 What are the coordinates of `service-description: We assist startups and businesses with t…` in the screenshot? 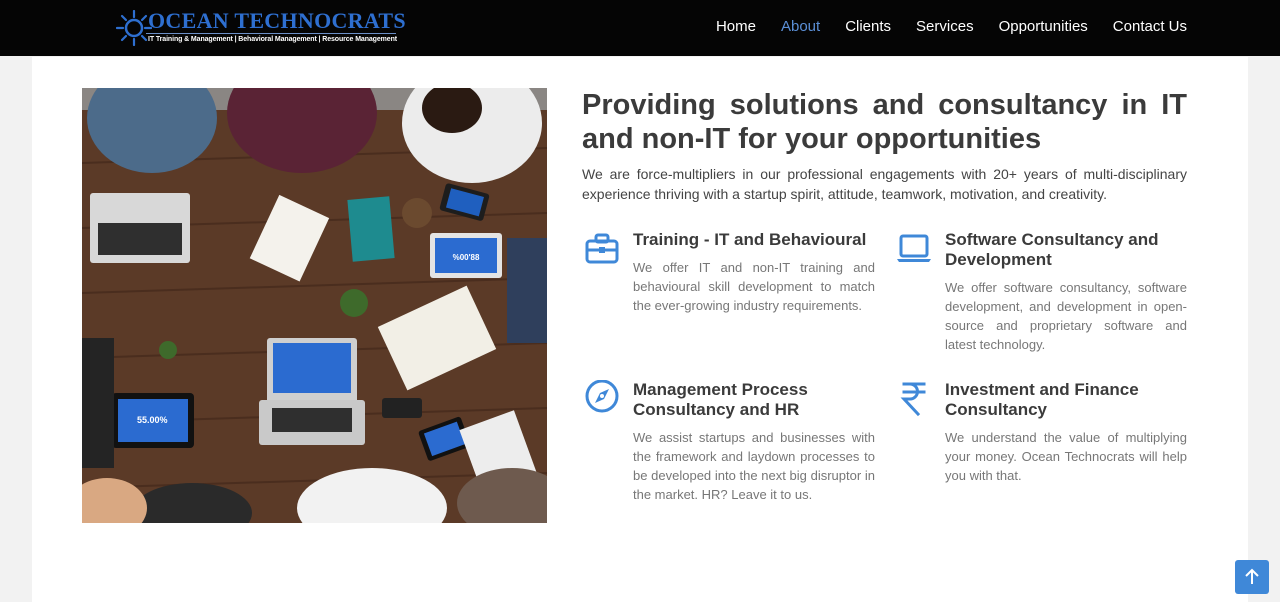 It's located at (754, 466).